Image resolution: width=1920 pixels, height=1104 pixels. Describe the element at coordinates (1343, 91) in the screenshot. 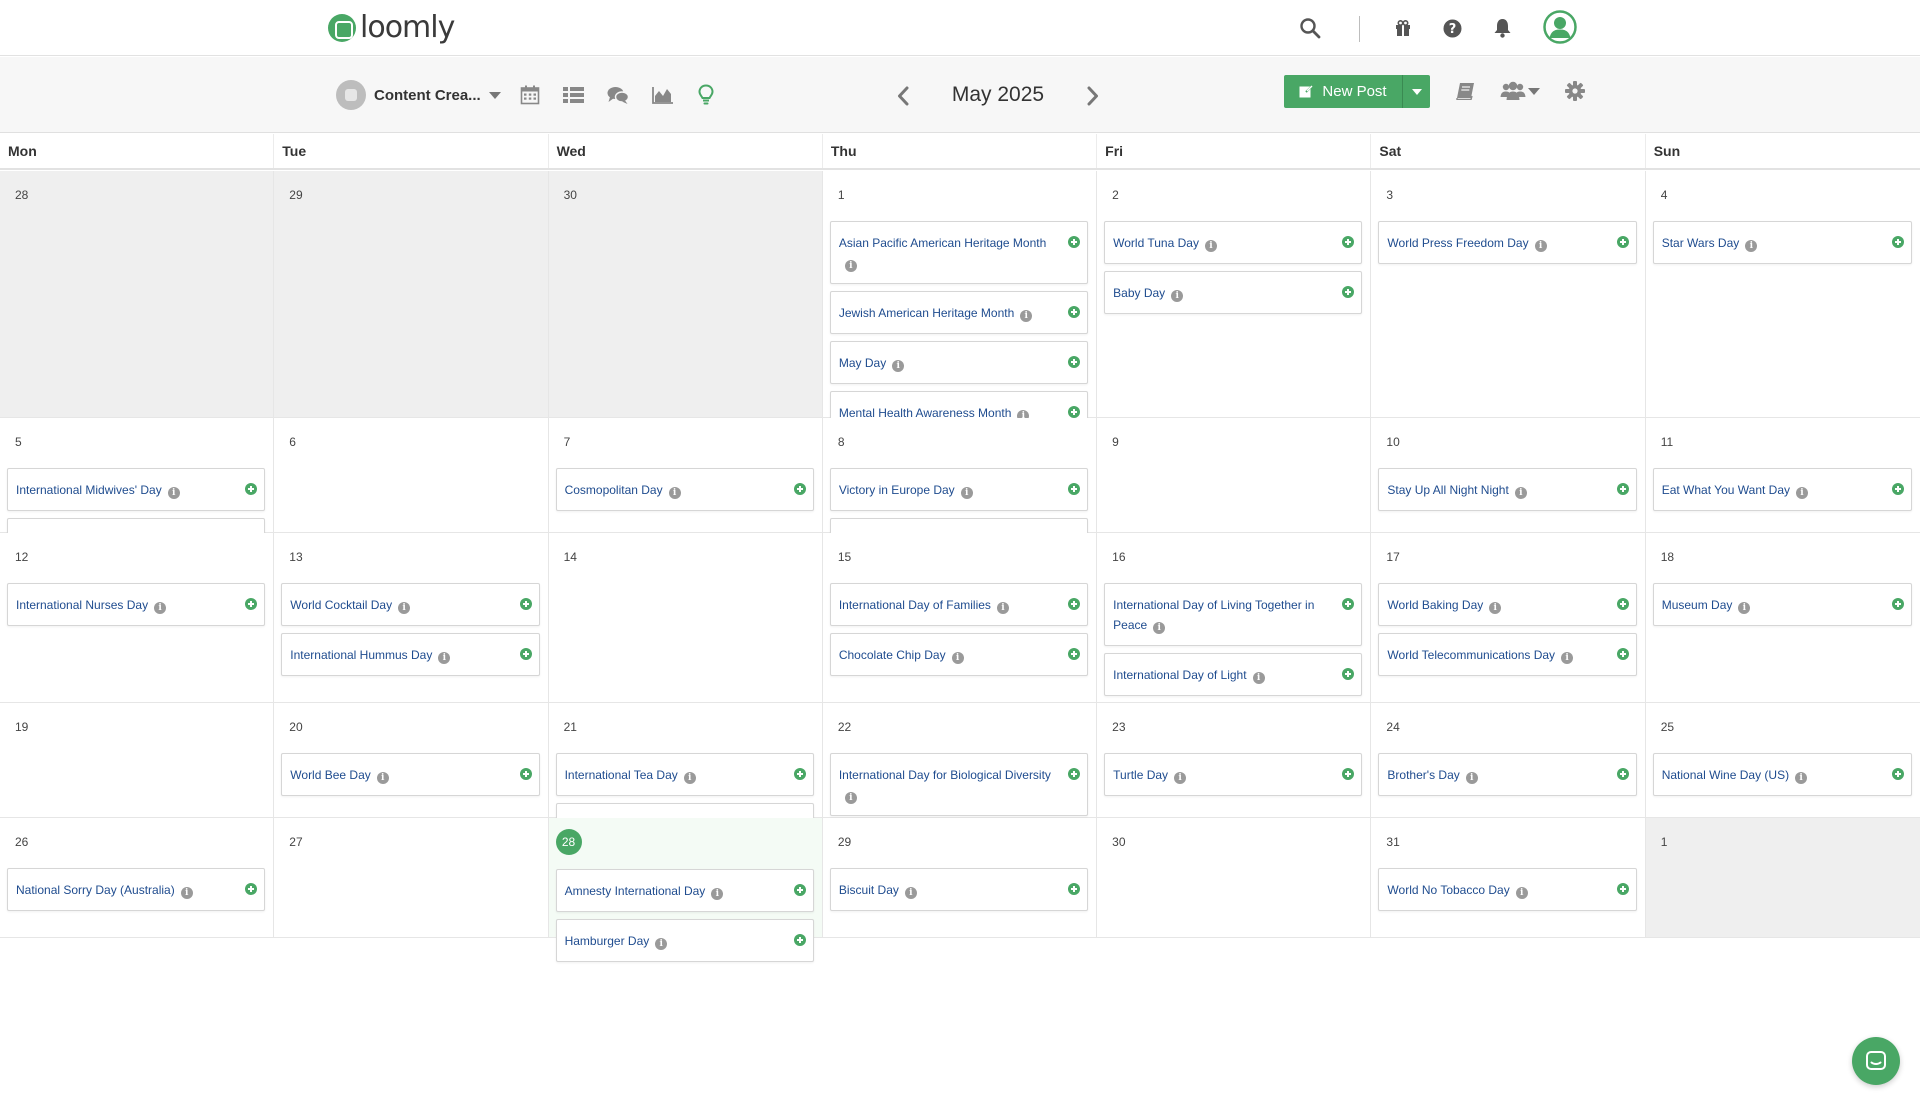

I see `new-post-button: New Post` at that location.